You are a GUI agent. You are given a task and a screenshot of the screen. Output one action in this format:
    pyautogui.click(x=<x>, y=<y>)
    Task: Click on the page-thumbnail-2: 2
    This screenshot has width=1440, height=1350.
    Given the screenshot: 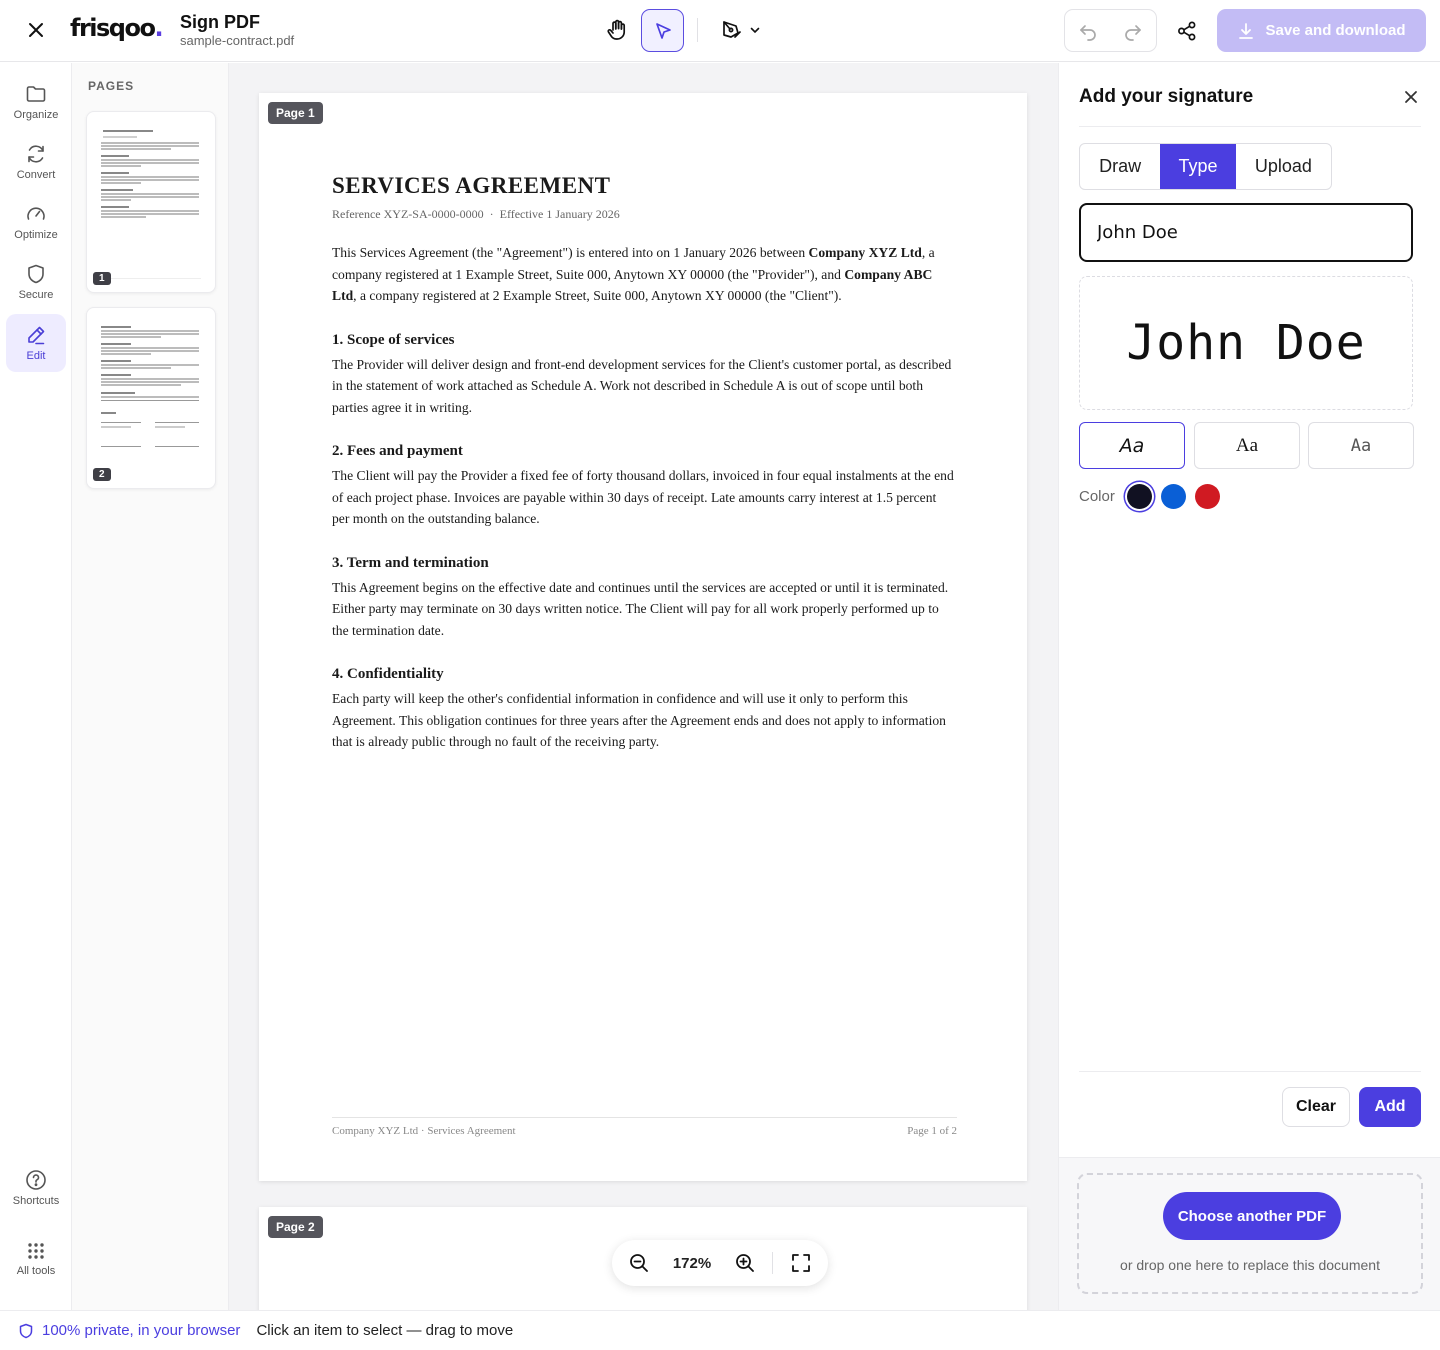 What is the action you would take?
    pyautogui.click(x=151, y=398)
    